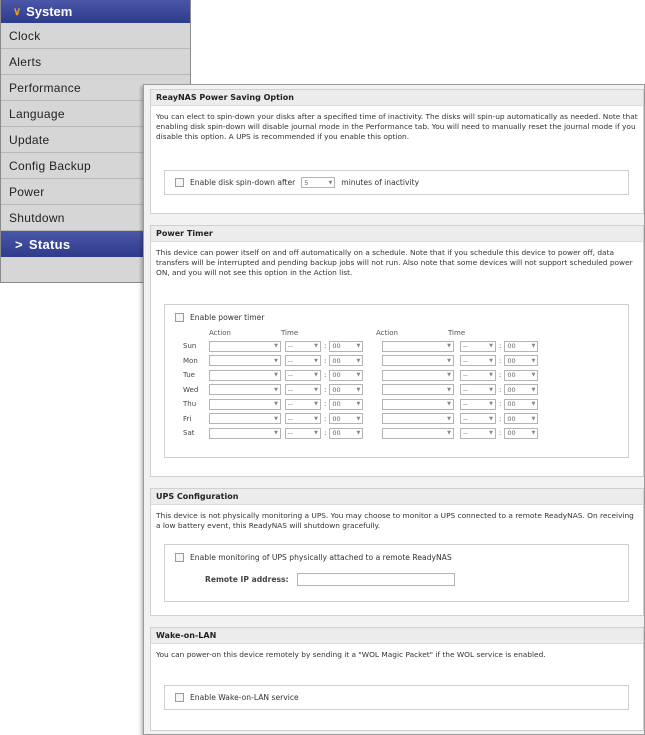 The height and width of the screenshot is (735, 645). Describe the element at coordinates (29, 139) in the screenshot. I see `menu-item-label: Update` at that location.